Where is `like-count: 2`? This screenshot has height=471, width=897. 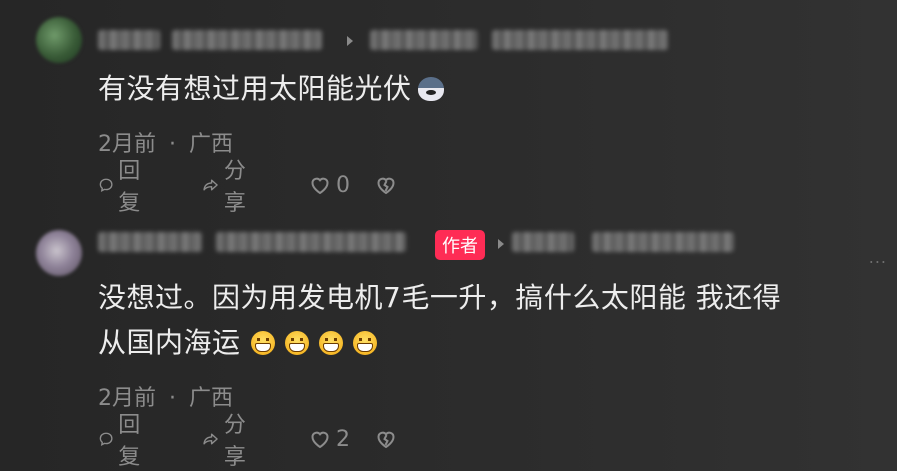
like-count: 2 is located at coordinates (343, 439).